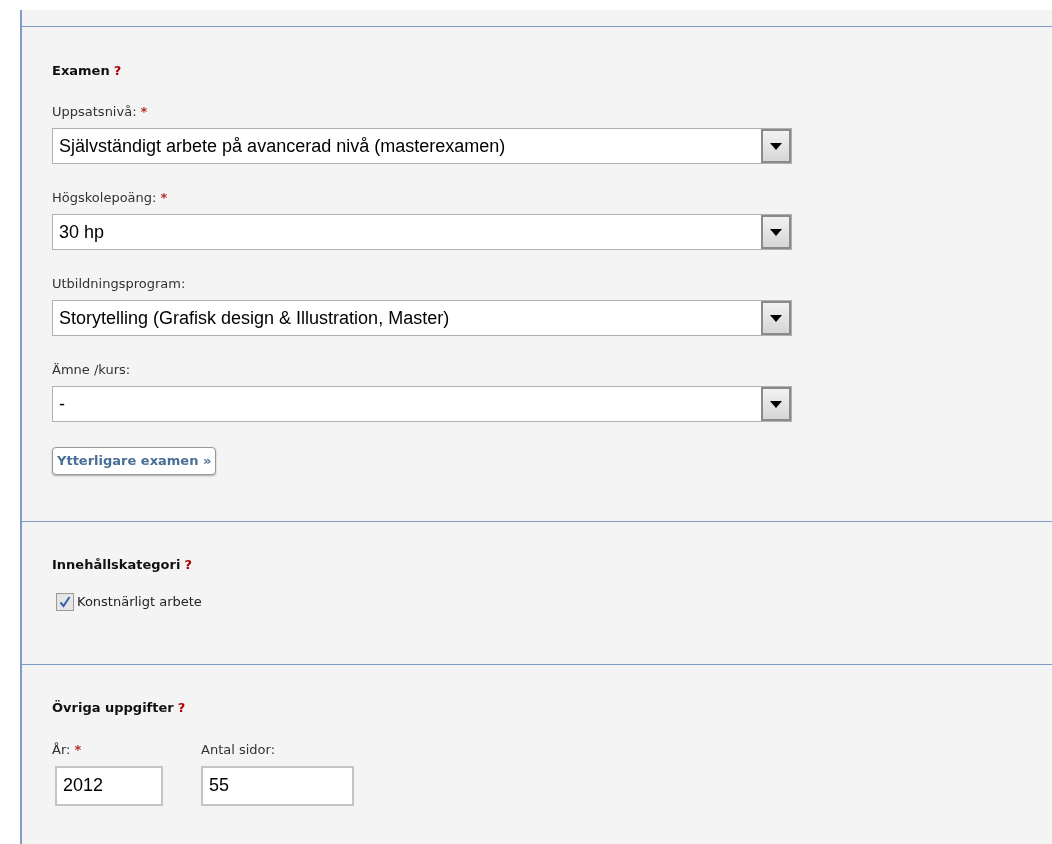 The image size is (1052, 844). Describe the element at coordinates (81, 71) in the screenshot. I see `section-heading: Examen` at that location.